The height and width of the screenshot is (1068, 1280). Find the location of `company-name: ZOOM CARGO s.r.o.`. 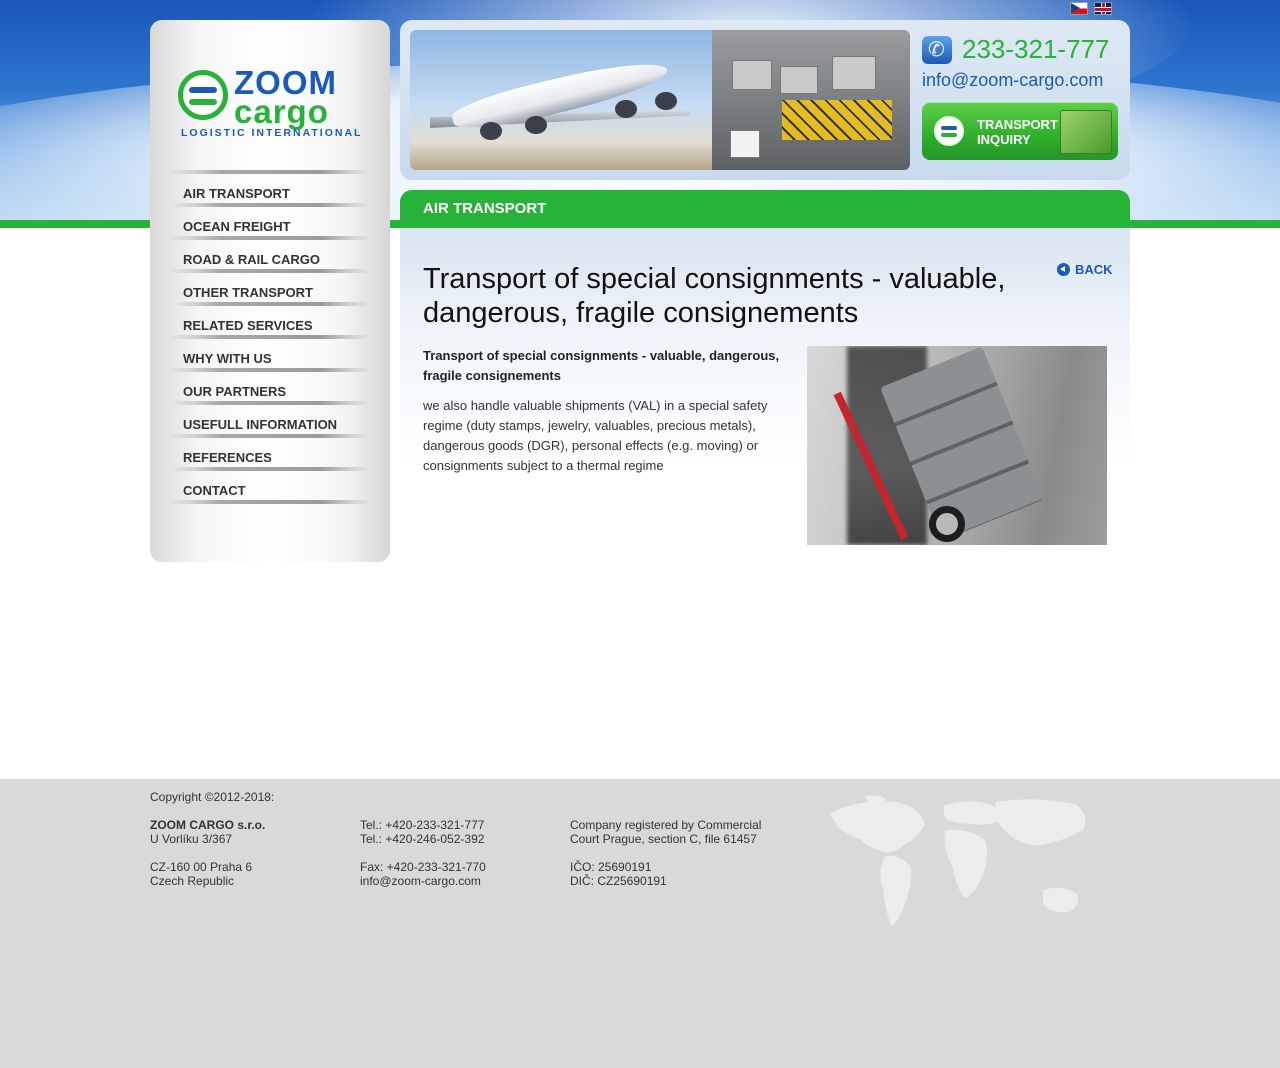

company-name: ZOOM CARGO s.r.o. is located at coordinates (208, 825).